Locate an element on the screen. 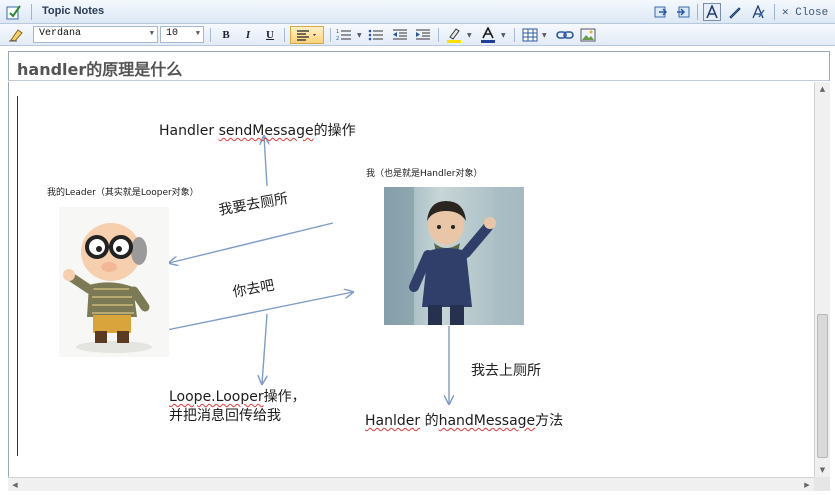 Image resolution: width=835 pixels, height=495 pixels. font-size-select: 10 ▼ is located at coordinates (182, 34).